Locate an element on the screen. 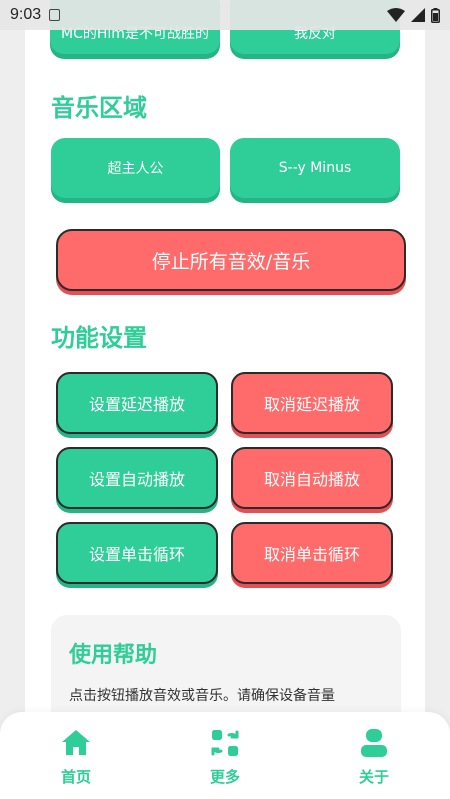 The width and height of the screenshot is (450, 799). nav-item-about: 关于 is located at coordinates (374, 755).